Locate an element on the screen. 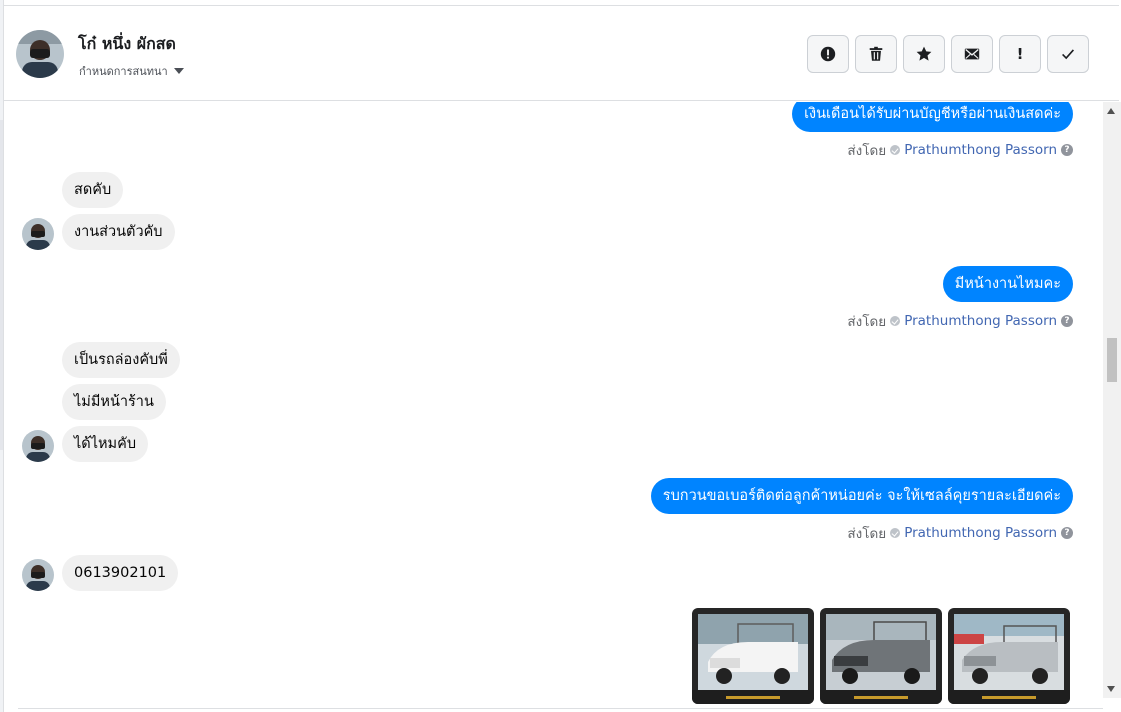  truck-photo-white-icon is located at coordinates (753, 652).